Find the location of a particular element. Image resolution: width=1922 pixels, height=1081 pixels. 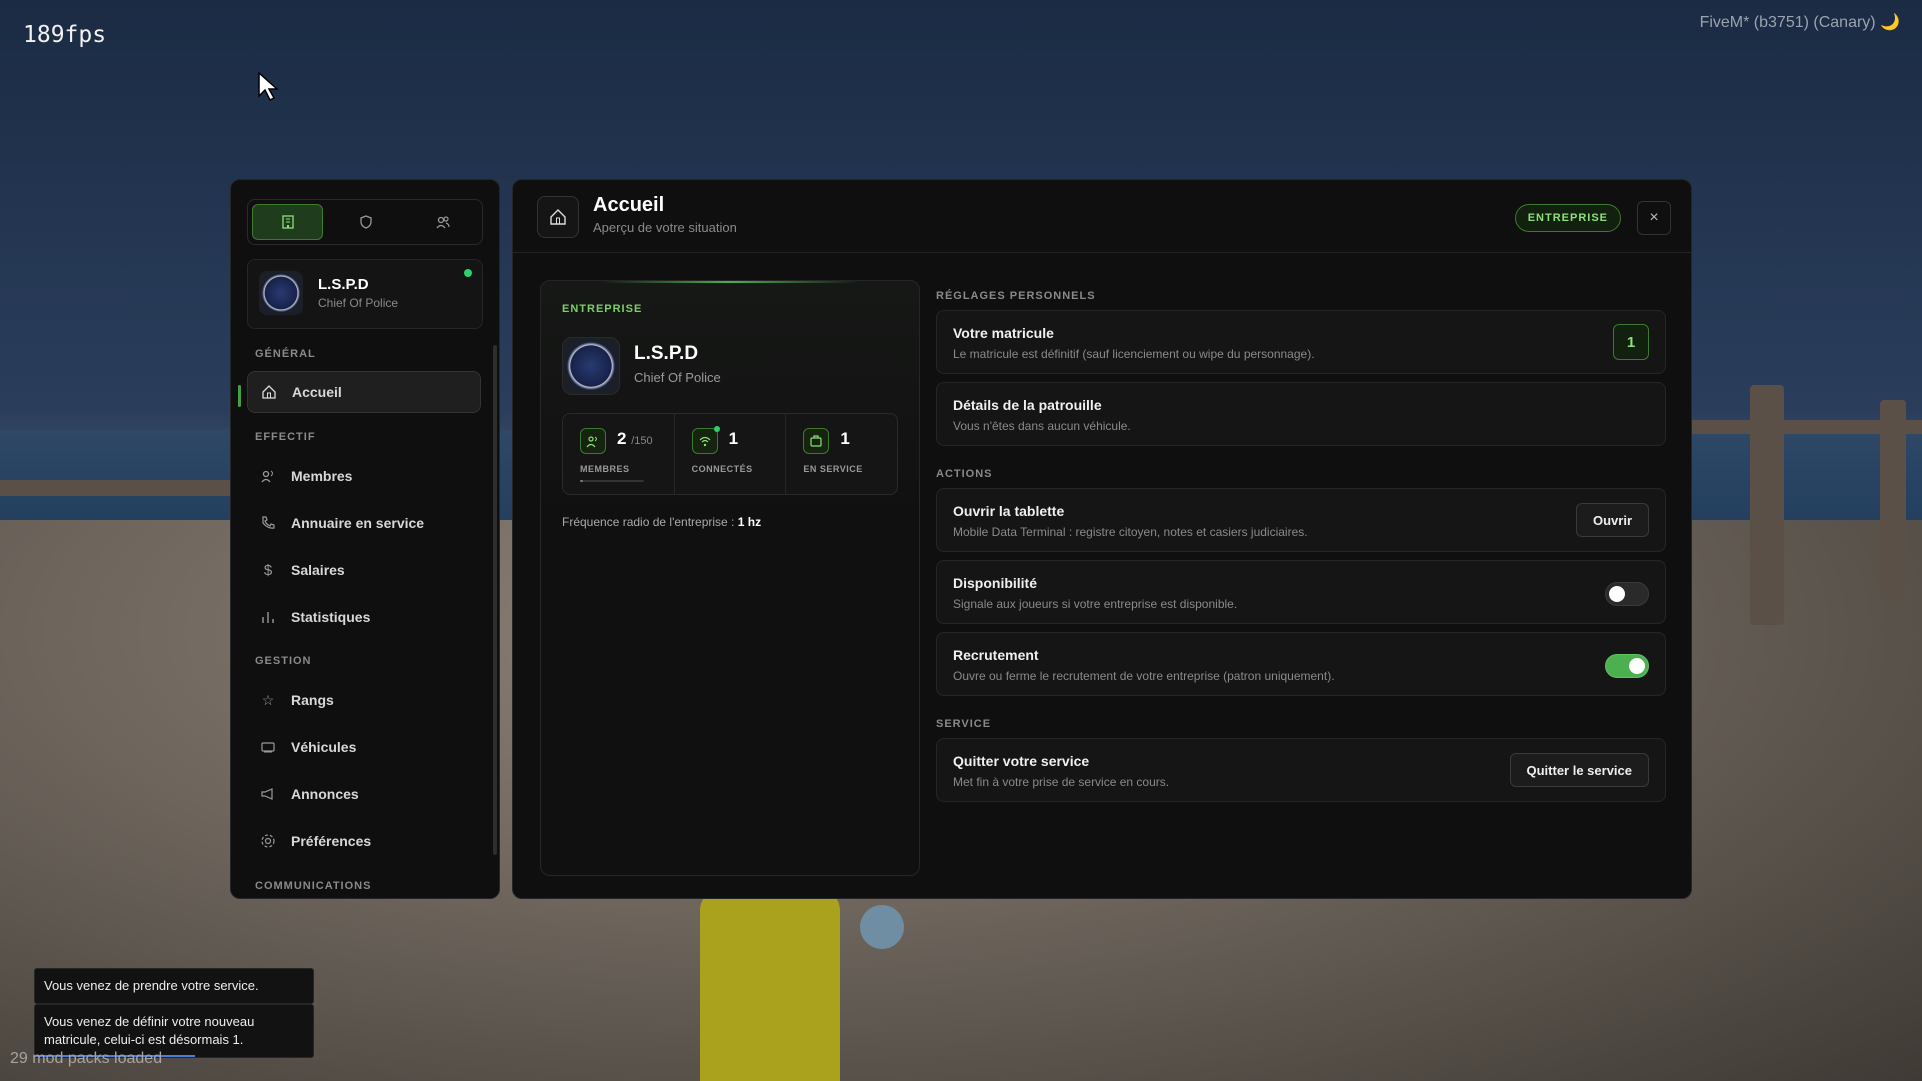

quit-service-title: Quitter votre service is located at coordinates (1021, 761).